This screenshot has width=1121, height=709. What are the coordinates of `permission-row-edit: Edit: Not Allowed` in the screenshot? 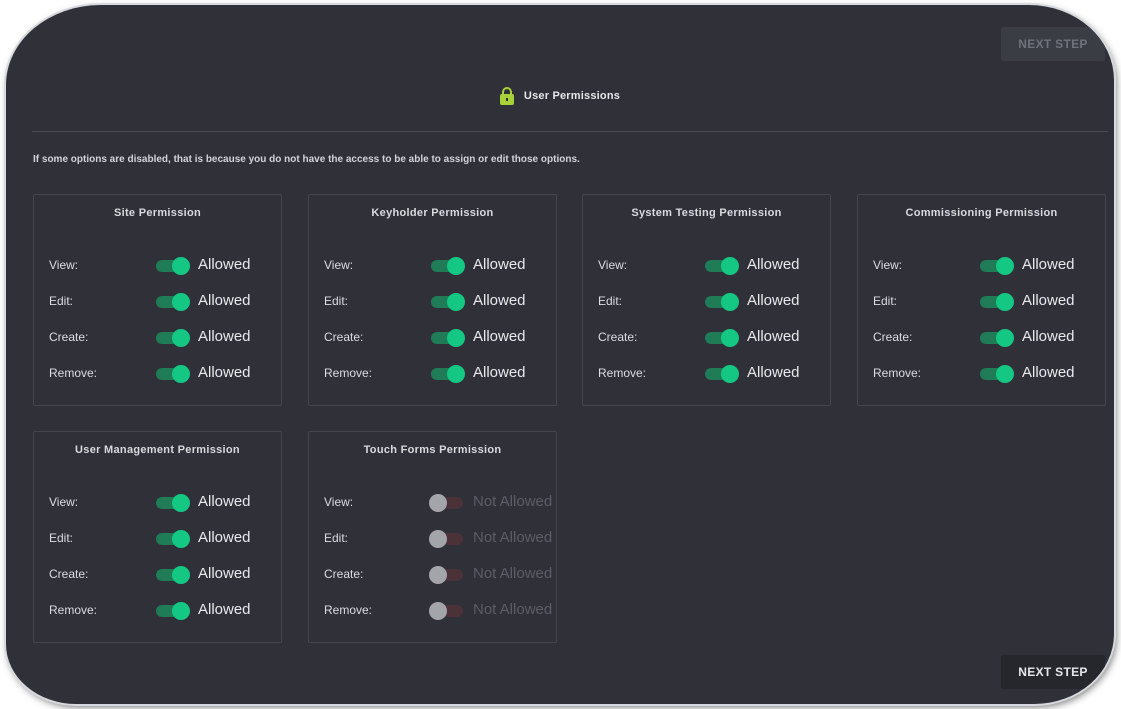 It's located at (432, 539).